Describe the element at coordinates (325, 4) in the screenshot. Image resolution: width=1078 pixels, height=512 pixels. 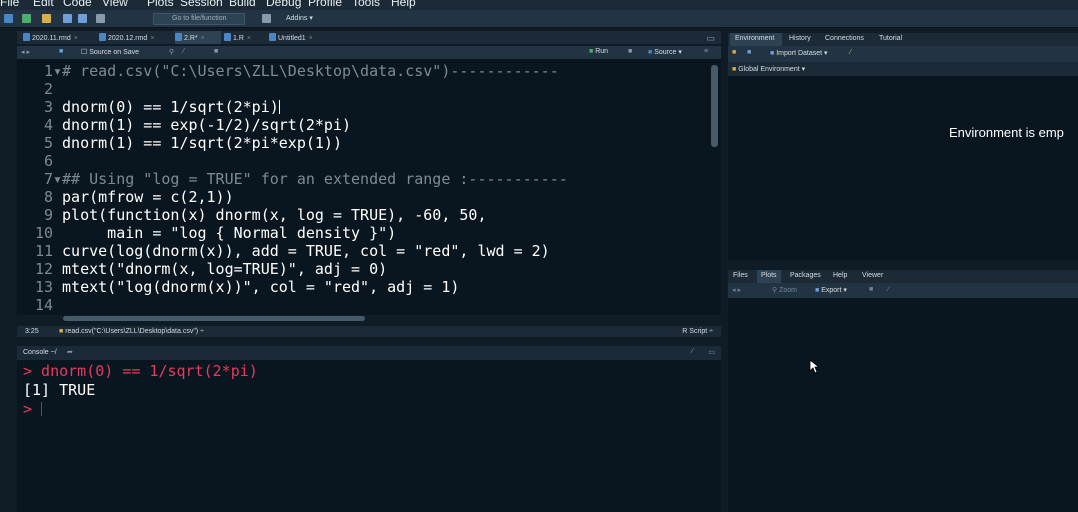
I see `menu-profile: Profile` at that location.